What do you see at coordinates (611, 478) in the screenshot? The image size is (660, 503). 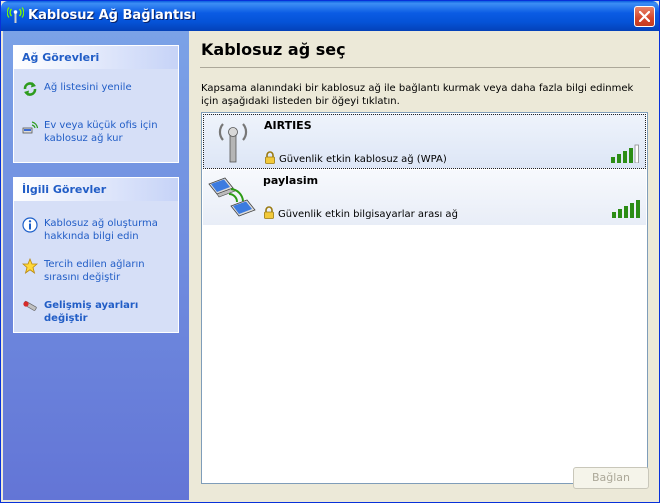 I see `connect-button: Bağlan` at bounding box center [611, 478].